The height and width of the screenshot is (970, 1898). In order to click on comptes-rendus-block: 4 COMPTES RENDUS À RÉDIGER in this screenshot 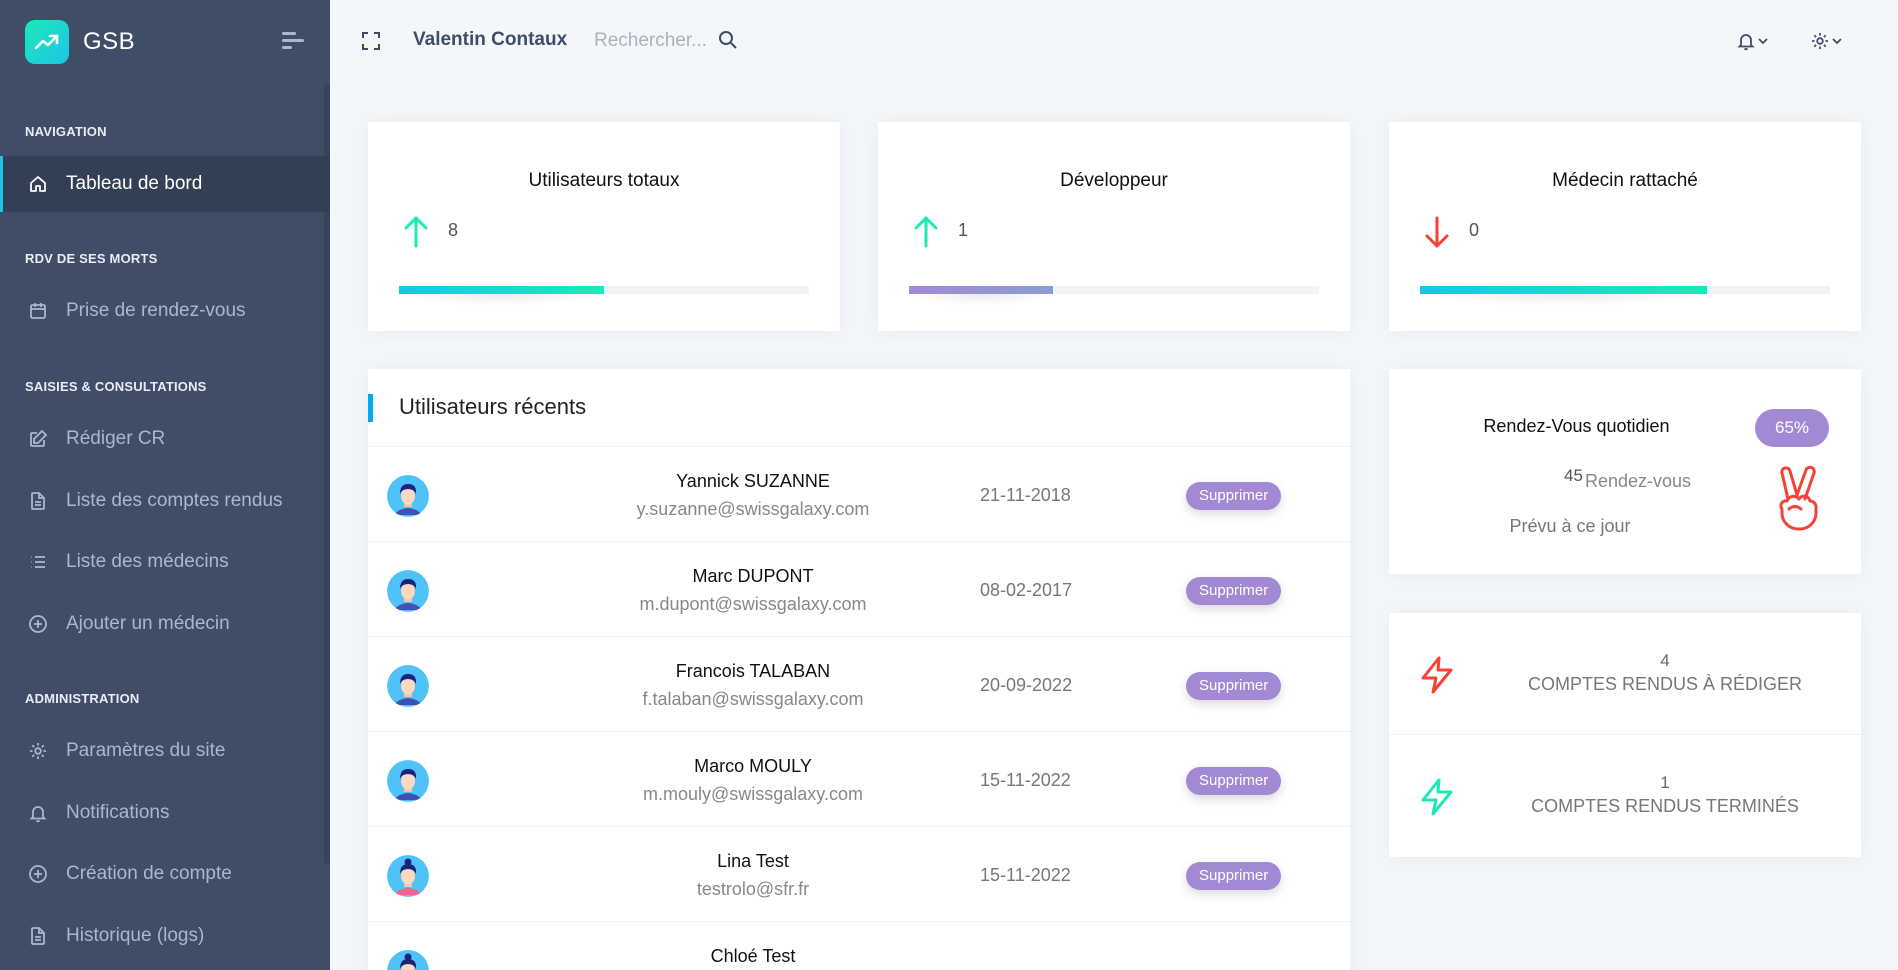, I will do `click(1625, 674)`.